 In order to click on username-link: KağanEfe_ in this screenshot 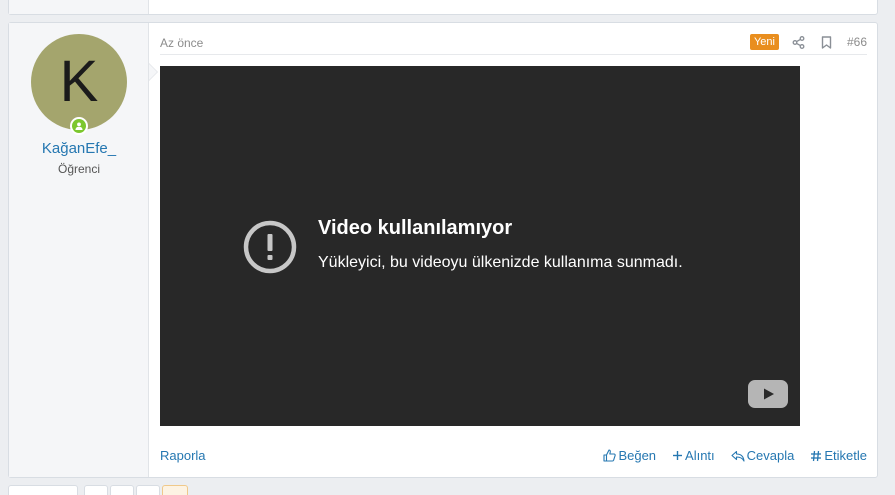, I will do `click(79, 148)`.